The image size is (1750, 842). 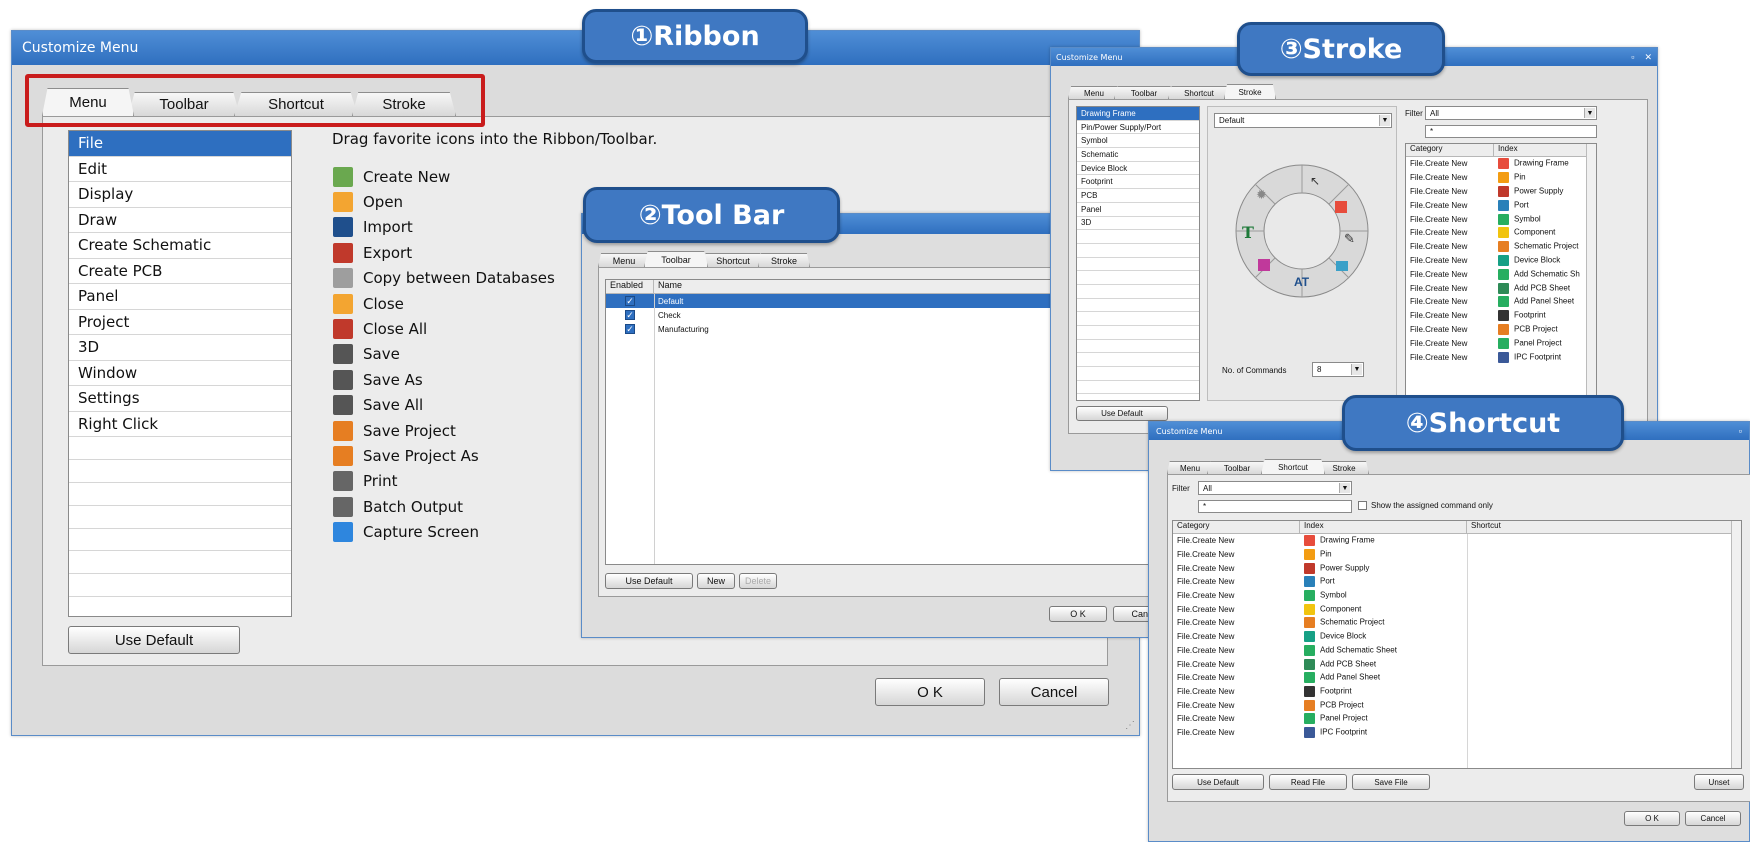 What do you see at coordinates (180, 144) in the screenshot?
I see `category-item: File` at bounding box center [180, 144].